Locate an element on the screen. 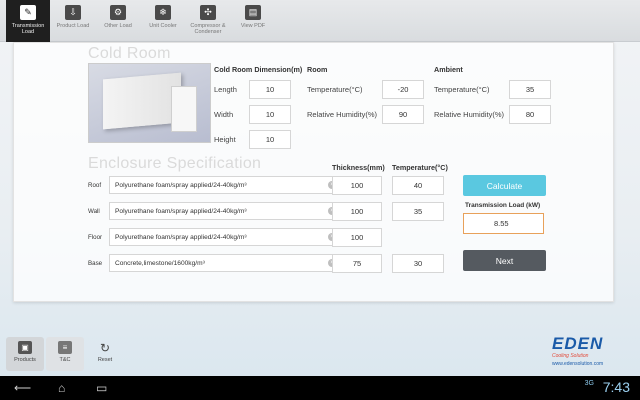  transmission-load-label: Transmission Load (kW) is located at coordinates (503, 205).